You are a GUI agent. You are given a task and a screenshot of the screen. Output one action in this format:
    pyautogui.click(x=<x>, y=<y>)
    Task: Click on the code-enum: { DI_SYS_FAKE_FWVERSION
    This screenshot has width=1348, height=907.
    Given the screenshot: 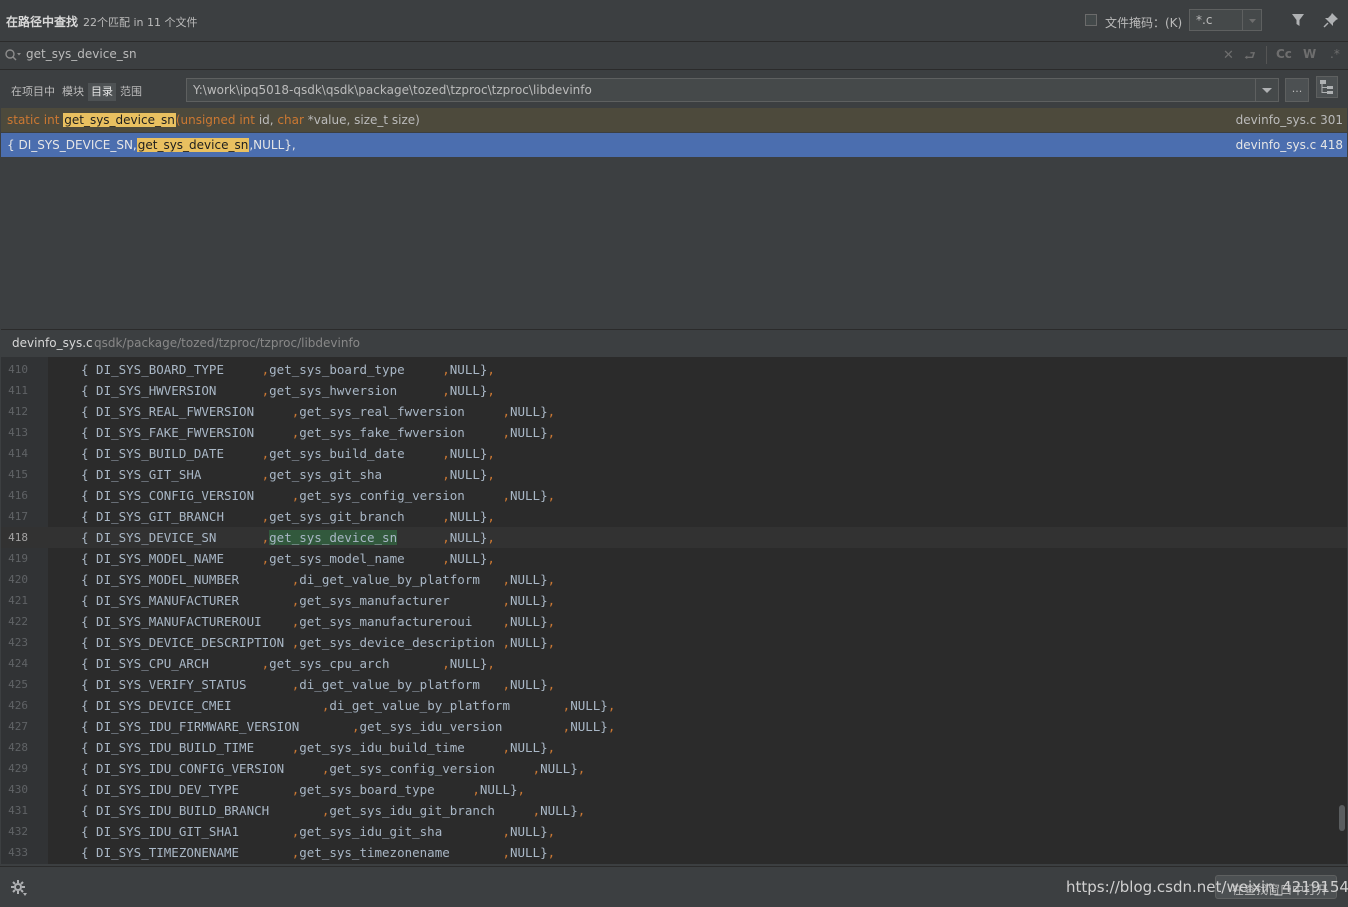 What is the action you would take?
    pyautogui.click(x=186, y=432)
    